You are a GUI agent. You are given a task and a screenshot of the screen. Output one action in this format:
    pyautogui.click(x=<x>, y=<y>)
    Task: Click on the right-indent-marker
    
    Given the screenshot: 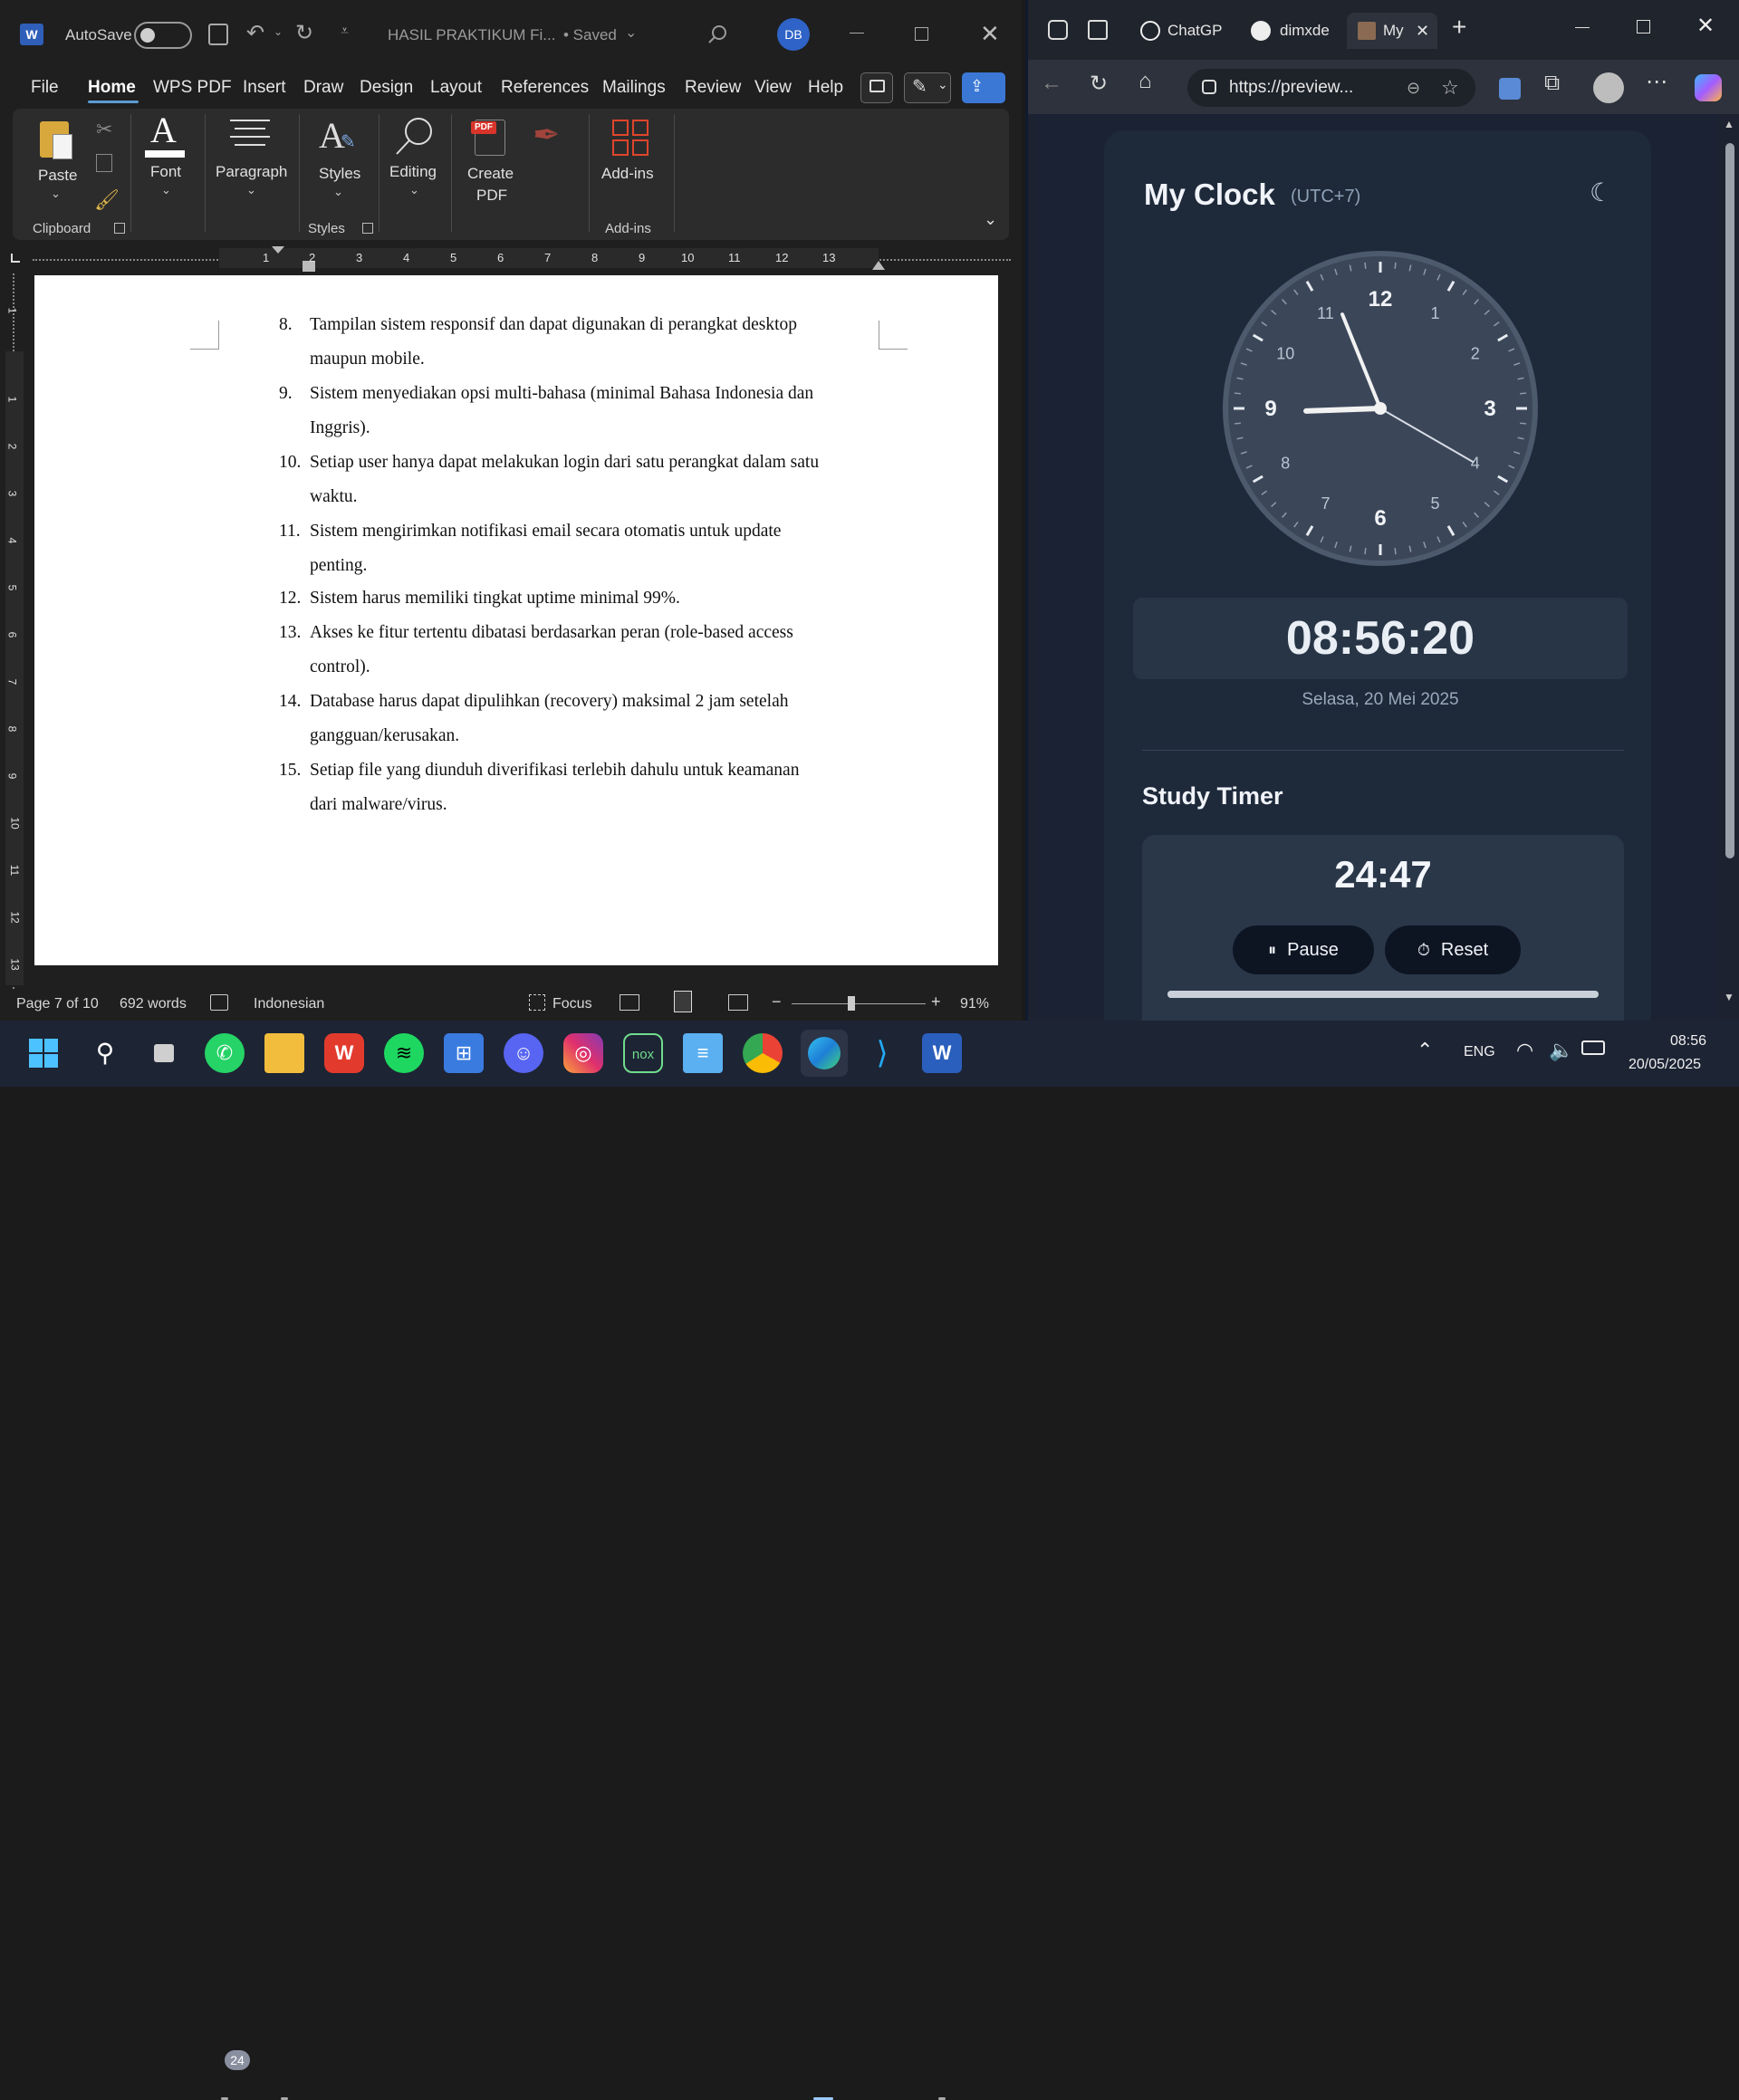 What is the action you would take?
    pyautogui.click(x=878, y=265)
    